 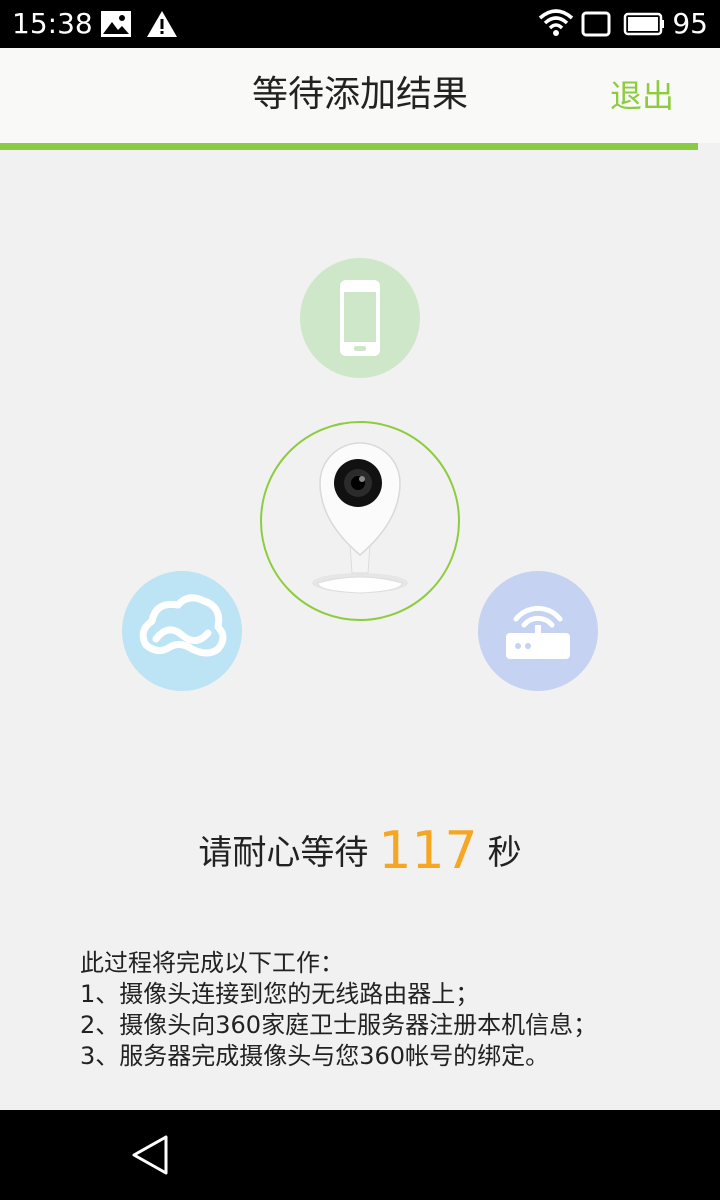 What do you see at coordinates (360, 518) in the screenshot?
I see `camera-icon` at bounding box center [360, 518].